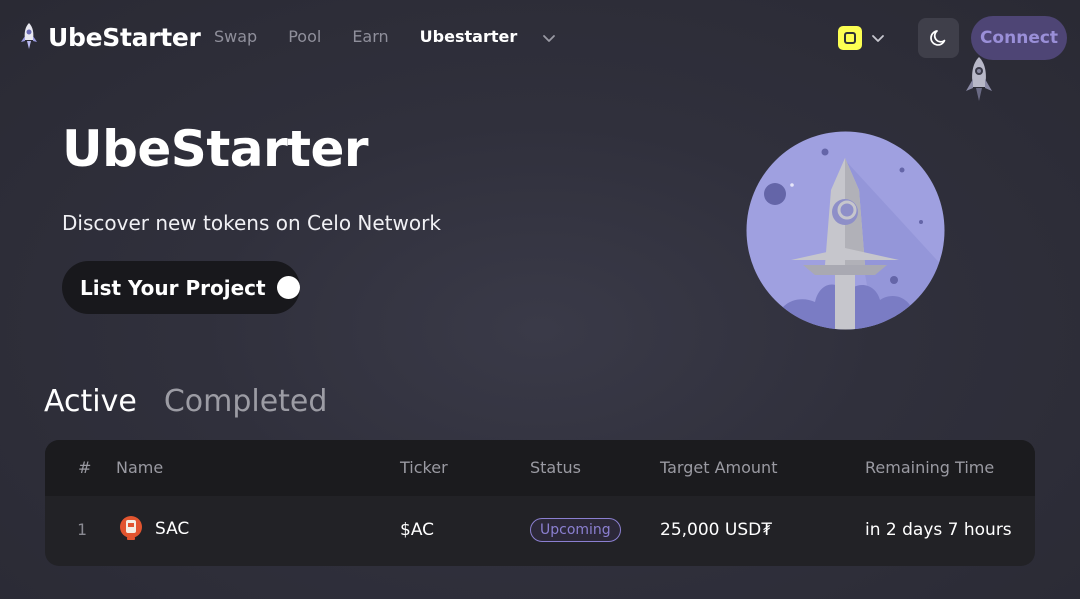 This screenshot has width=1080, height=599. I want to click on nav-pool: Pool, so click(304, 36).